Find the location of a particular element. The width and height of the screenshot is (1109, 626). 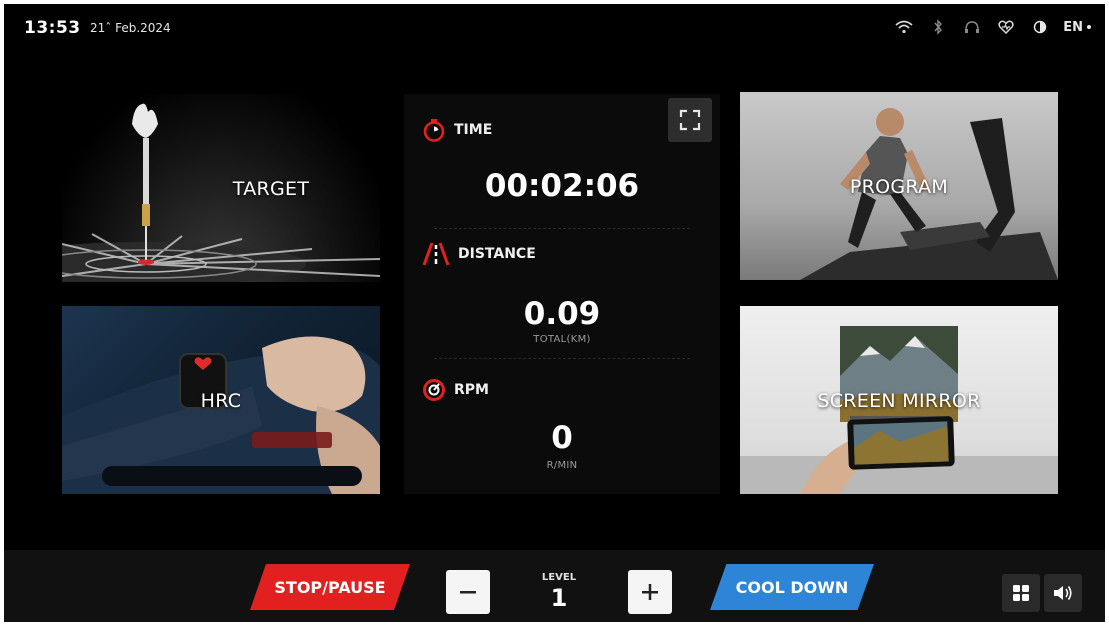

level-value: 1 is located at coordinates (559, 598).